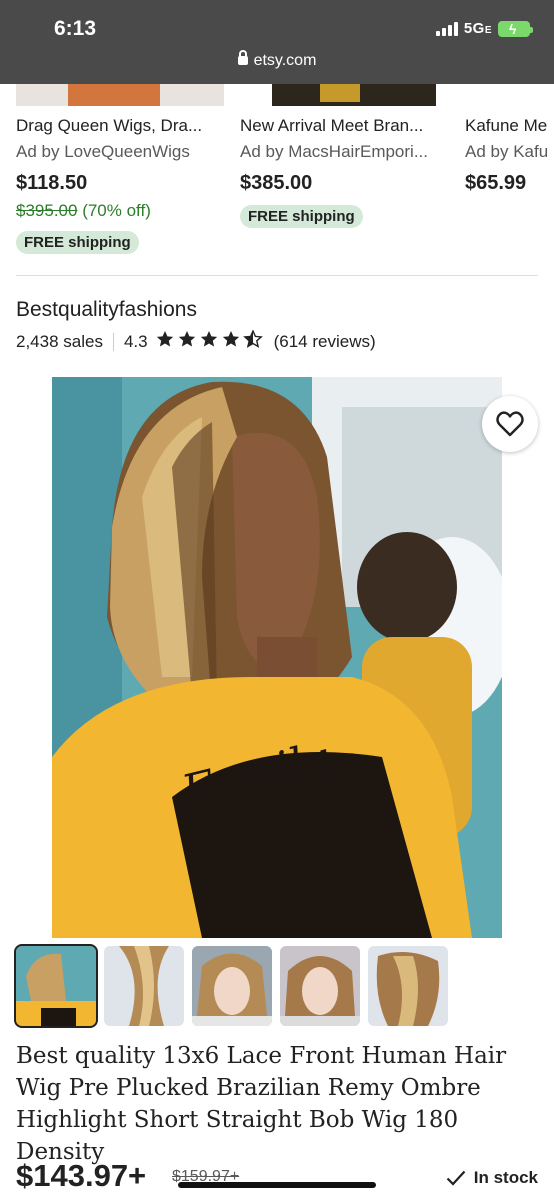  What do you see at coordinates (509, 126) in the screenshot?
I see `ad-title: Kafune Me` at bounding box center [509, 126].